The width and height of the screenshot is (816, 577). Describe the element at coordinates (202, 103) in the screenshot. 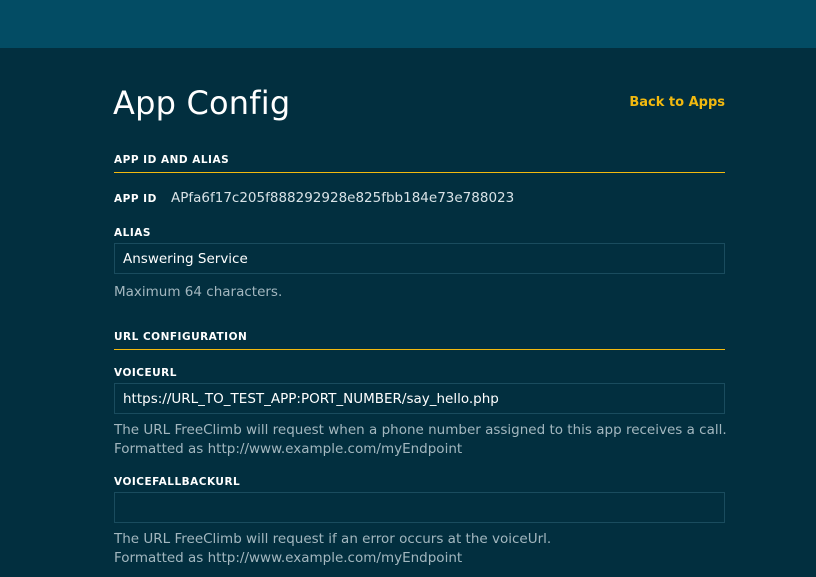

I see `page-title: App Config` at that location.